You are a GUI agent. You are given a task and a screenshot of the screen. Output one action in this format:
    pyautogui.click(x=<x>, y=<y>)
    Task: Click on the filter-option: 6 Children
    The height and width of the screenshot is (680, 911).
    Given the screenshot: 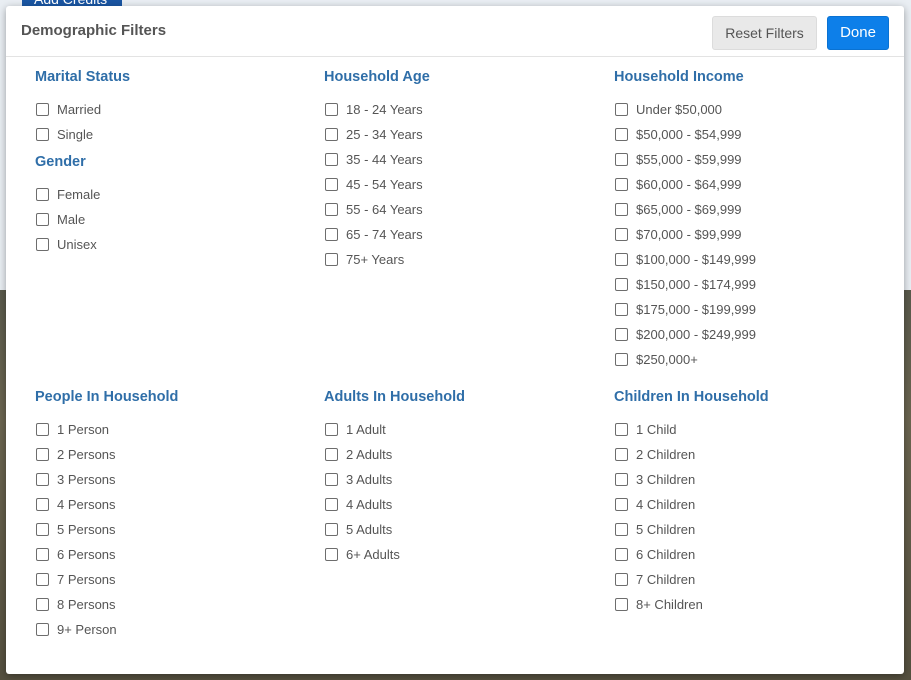 What is the action you would take?
    pyautogui.click(x=691, y=554)
    